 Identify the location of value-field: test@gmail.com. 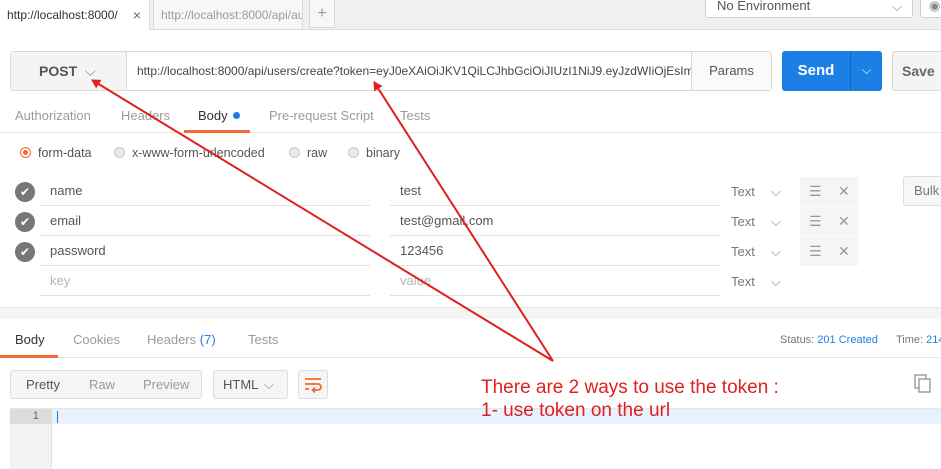
(555, 221).